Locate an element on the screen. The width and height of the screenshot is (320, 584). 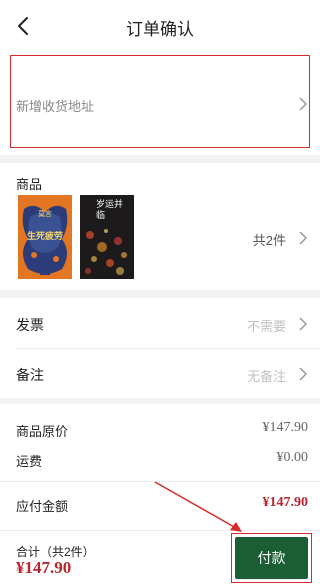
invoice-value: 不需要 is located at coordinates (266, 326).